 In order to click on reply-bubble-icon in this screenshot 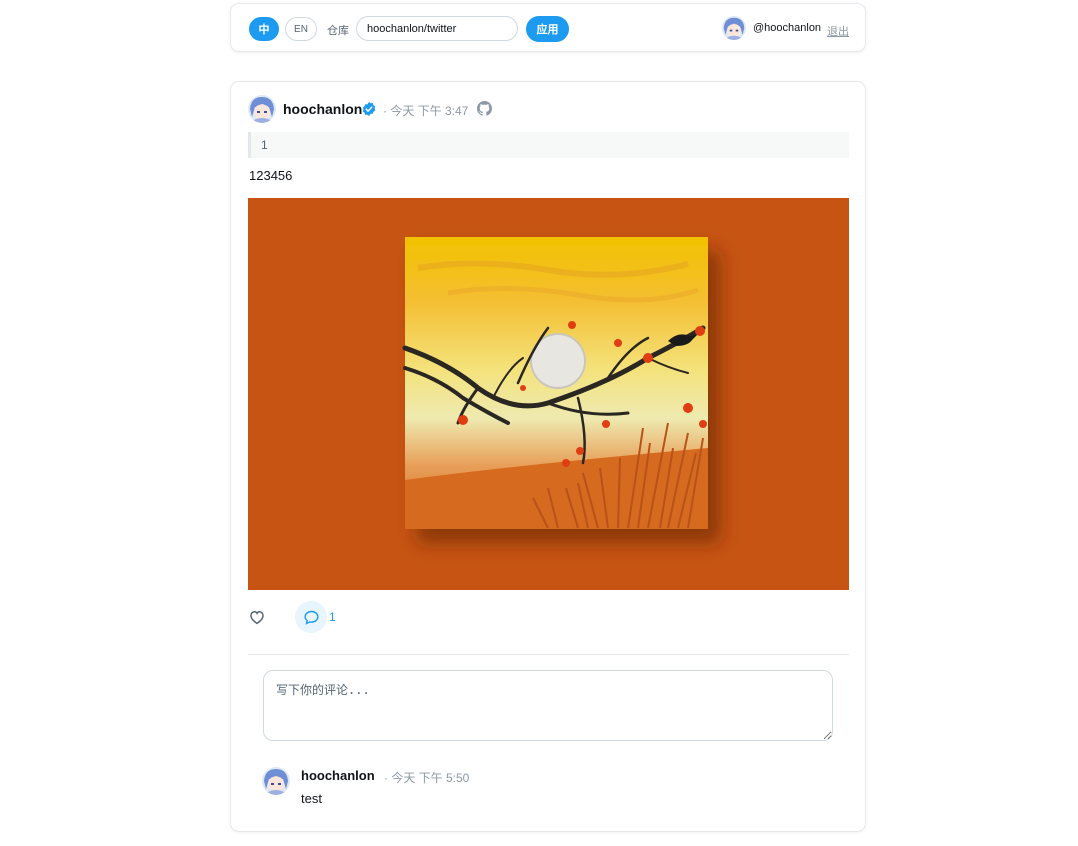, I will do `click(311, 617)`.